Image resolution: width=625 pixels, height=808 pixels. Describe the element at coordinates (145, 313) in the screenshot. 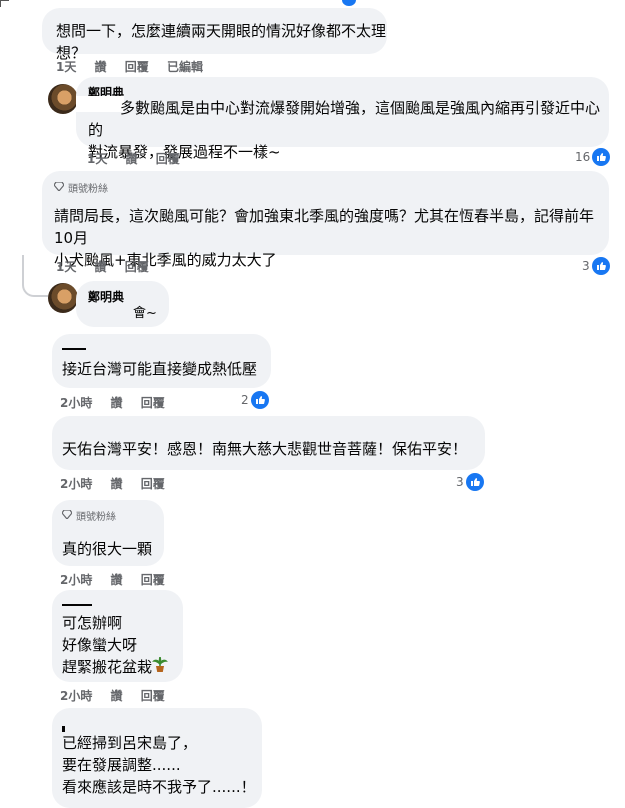

I see `comment-text: 會~` at that location.